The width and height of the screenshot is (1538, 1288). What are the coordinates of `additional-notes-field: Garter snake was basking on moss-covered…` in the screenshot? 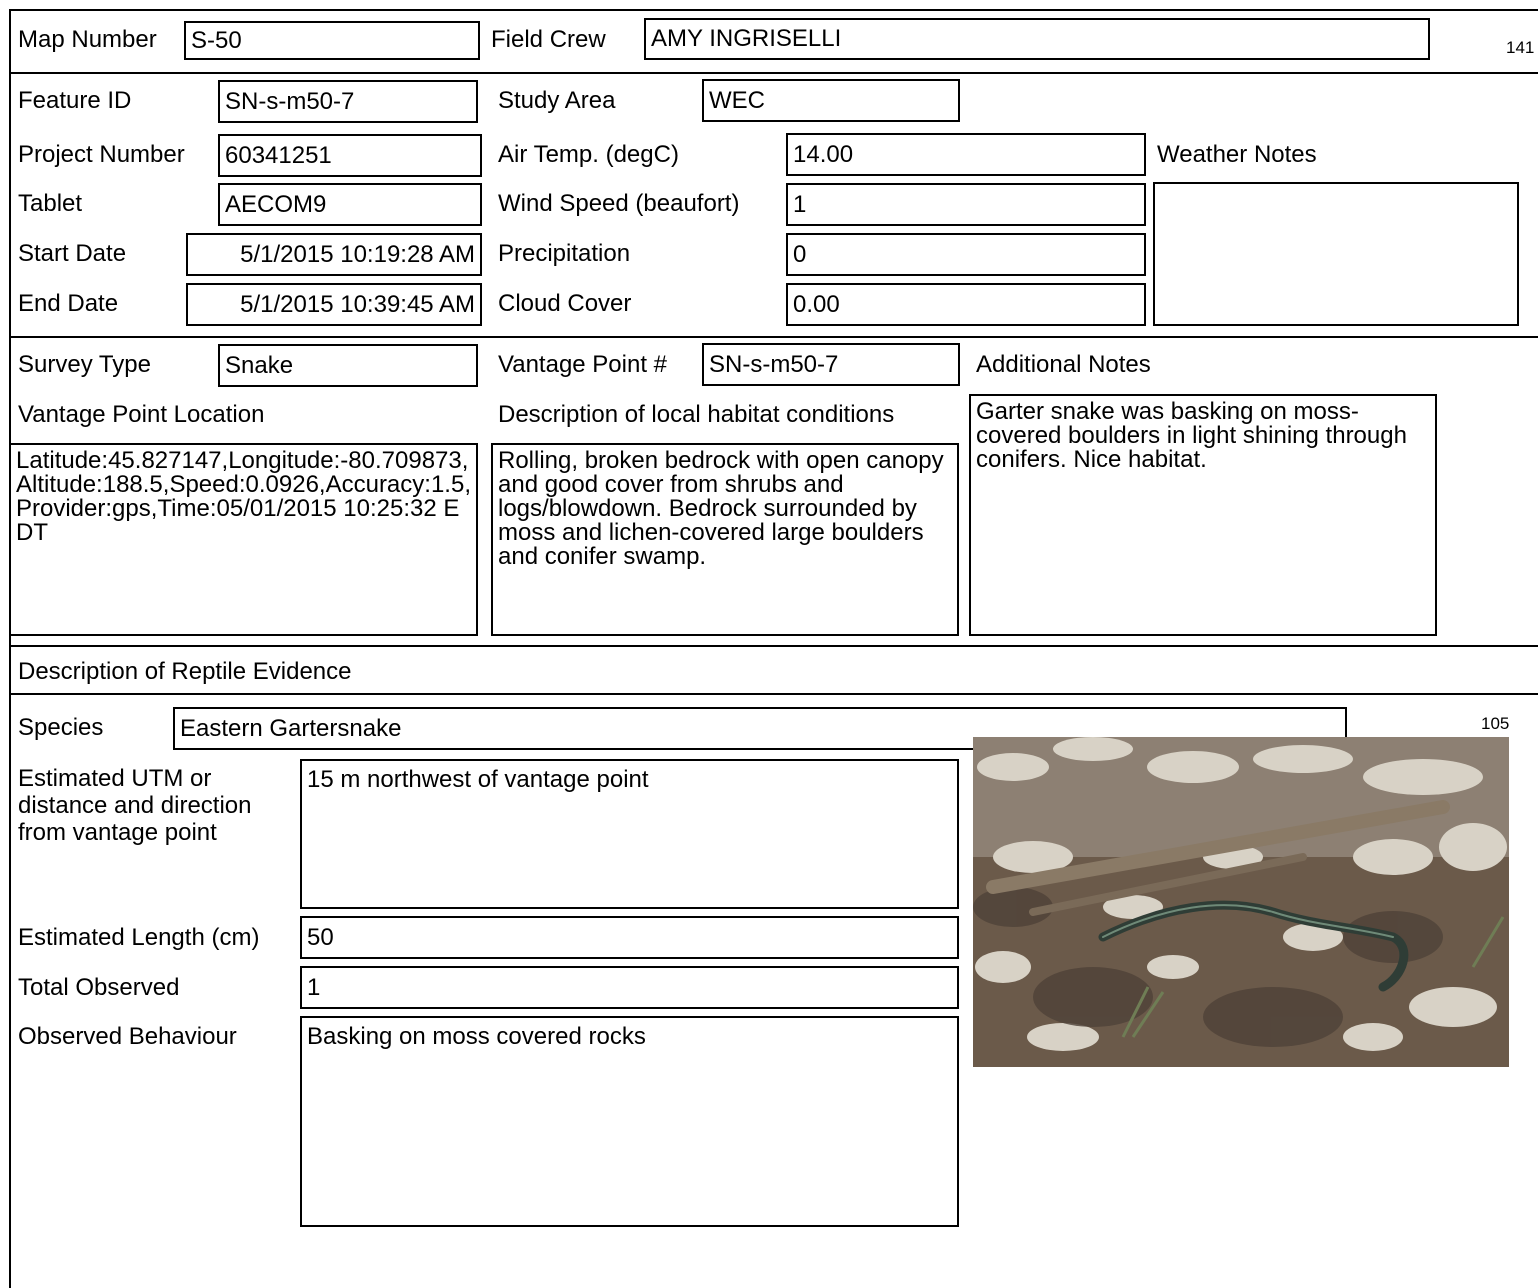 It's located at (1203, 515).